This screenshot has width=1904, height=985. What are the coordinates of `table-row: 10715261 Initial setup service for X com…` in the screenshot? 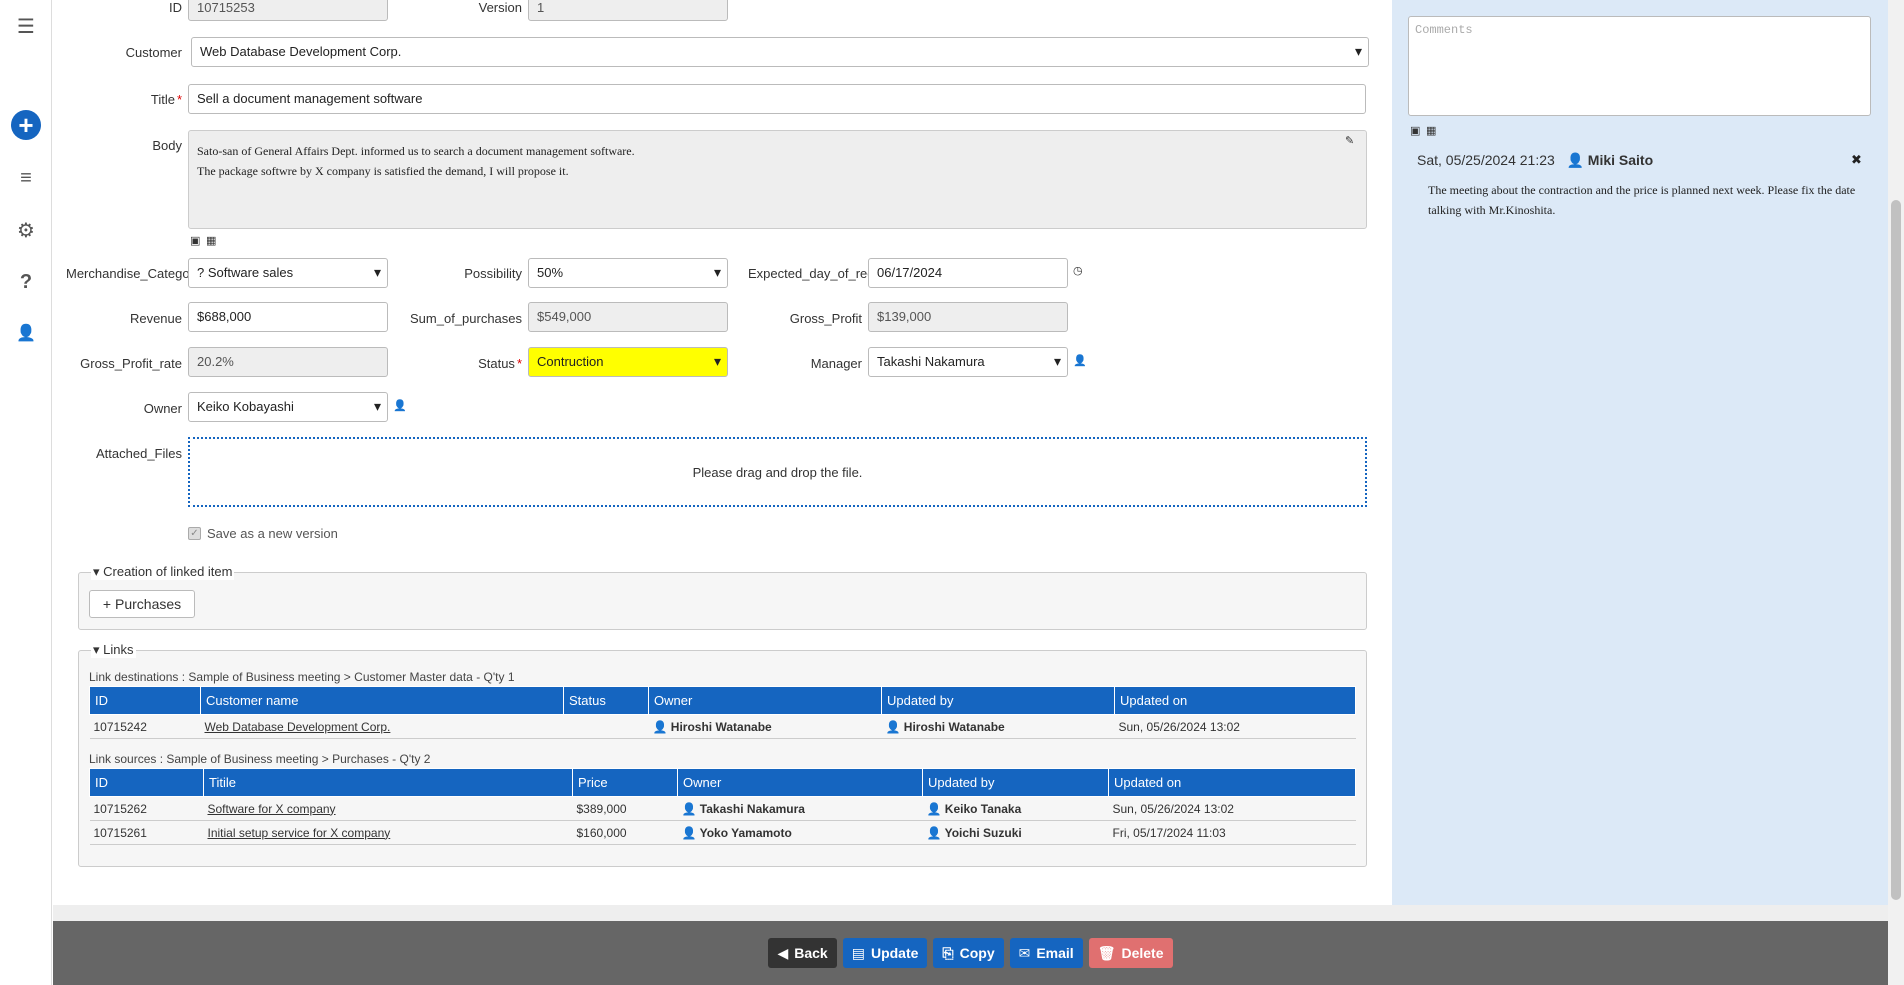 It's located at (722, 832).